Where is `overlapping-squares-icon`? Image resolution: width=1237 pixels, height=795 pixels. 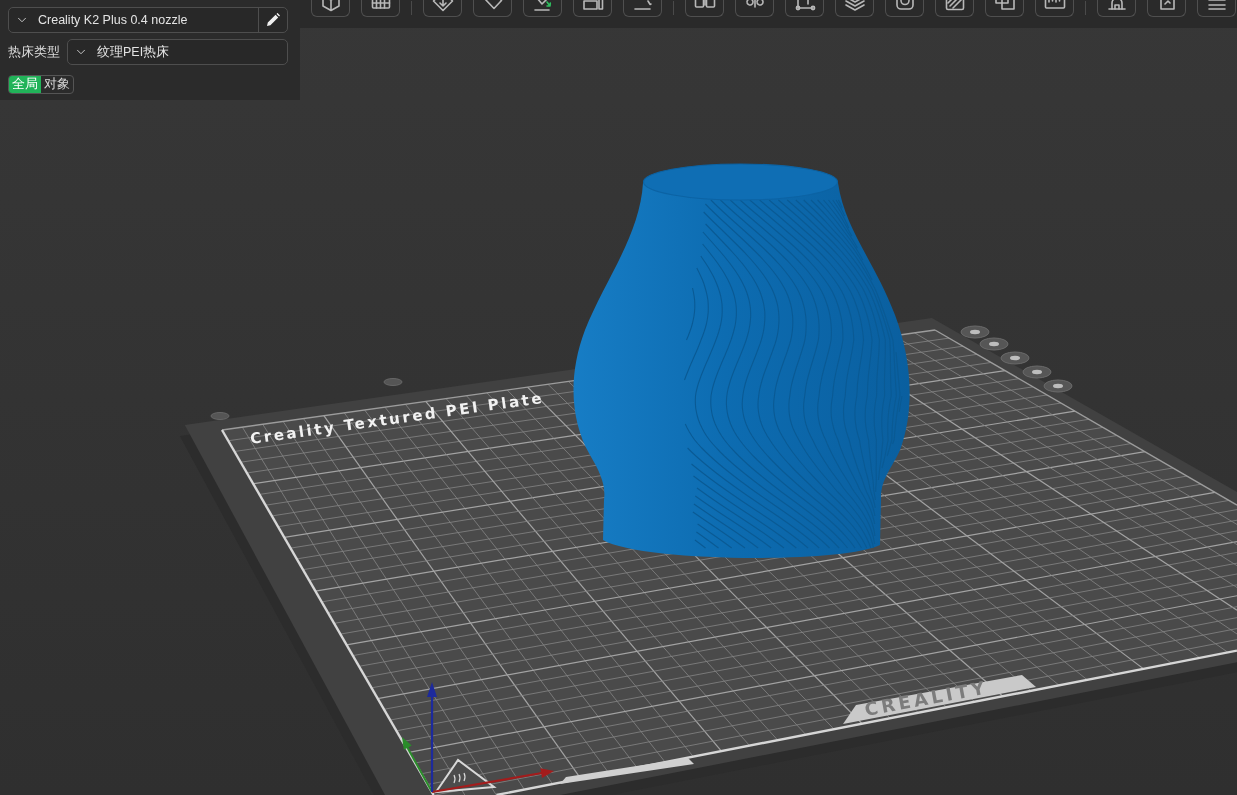 overlapping-squares-icon is located at coordinates (1004, 6).